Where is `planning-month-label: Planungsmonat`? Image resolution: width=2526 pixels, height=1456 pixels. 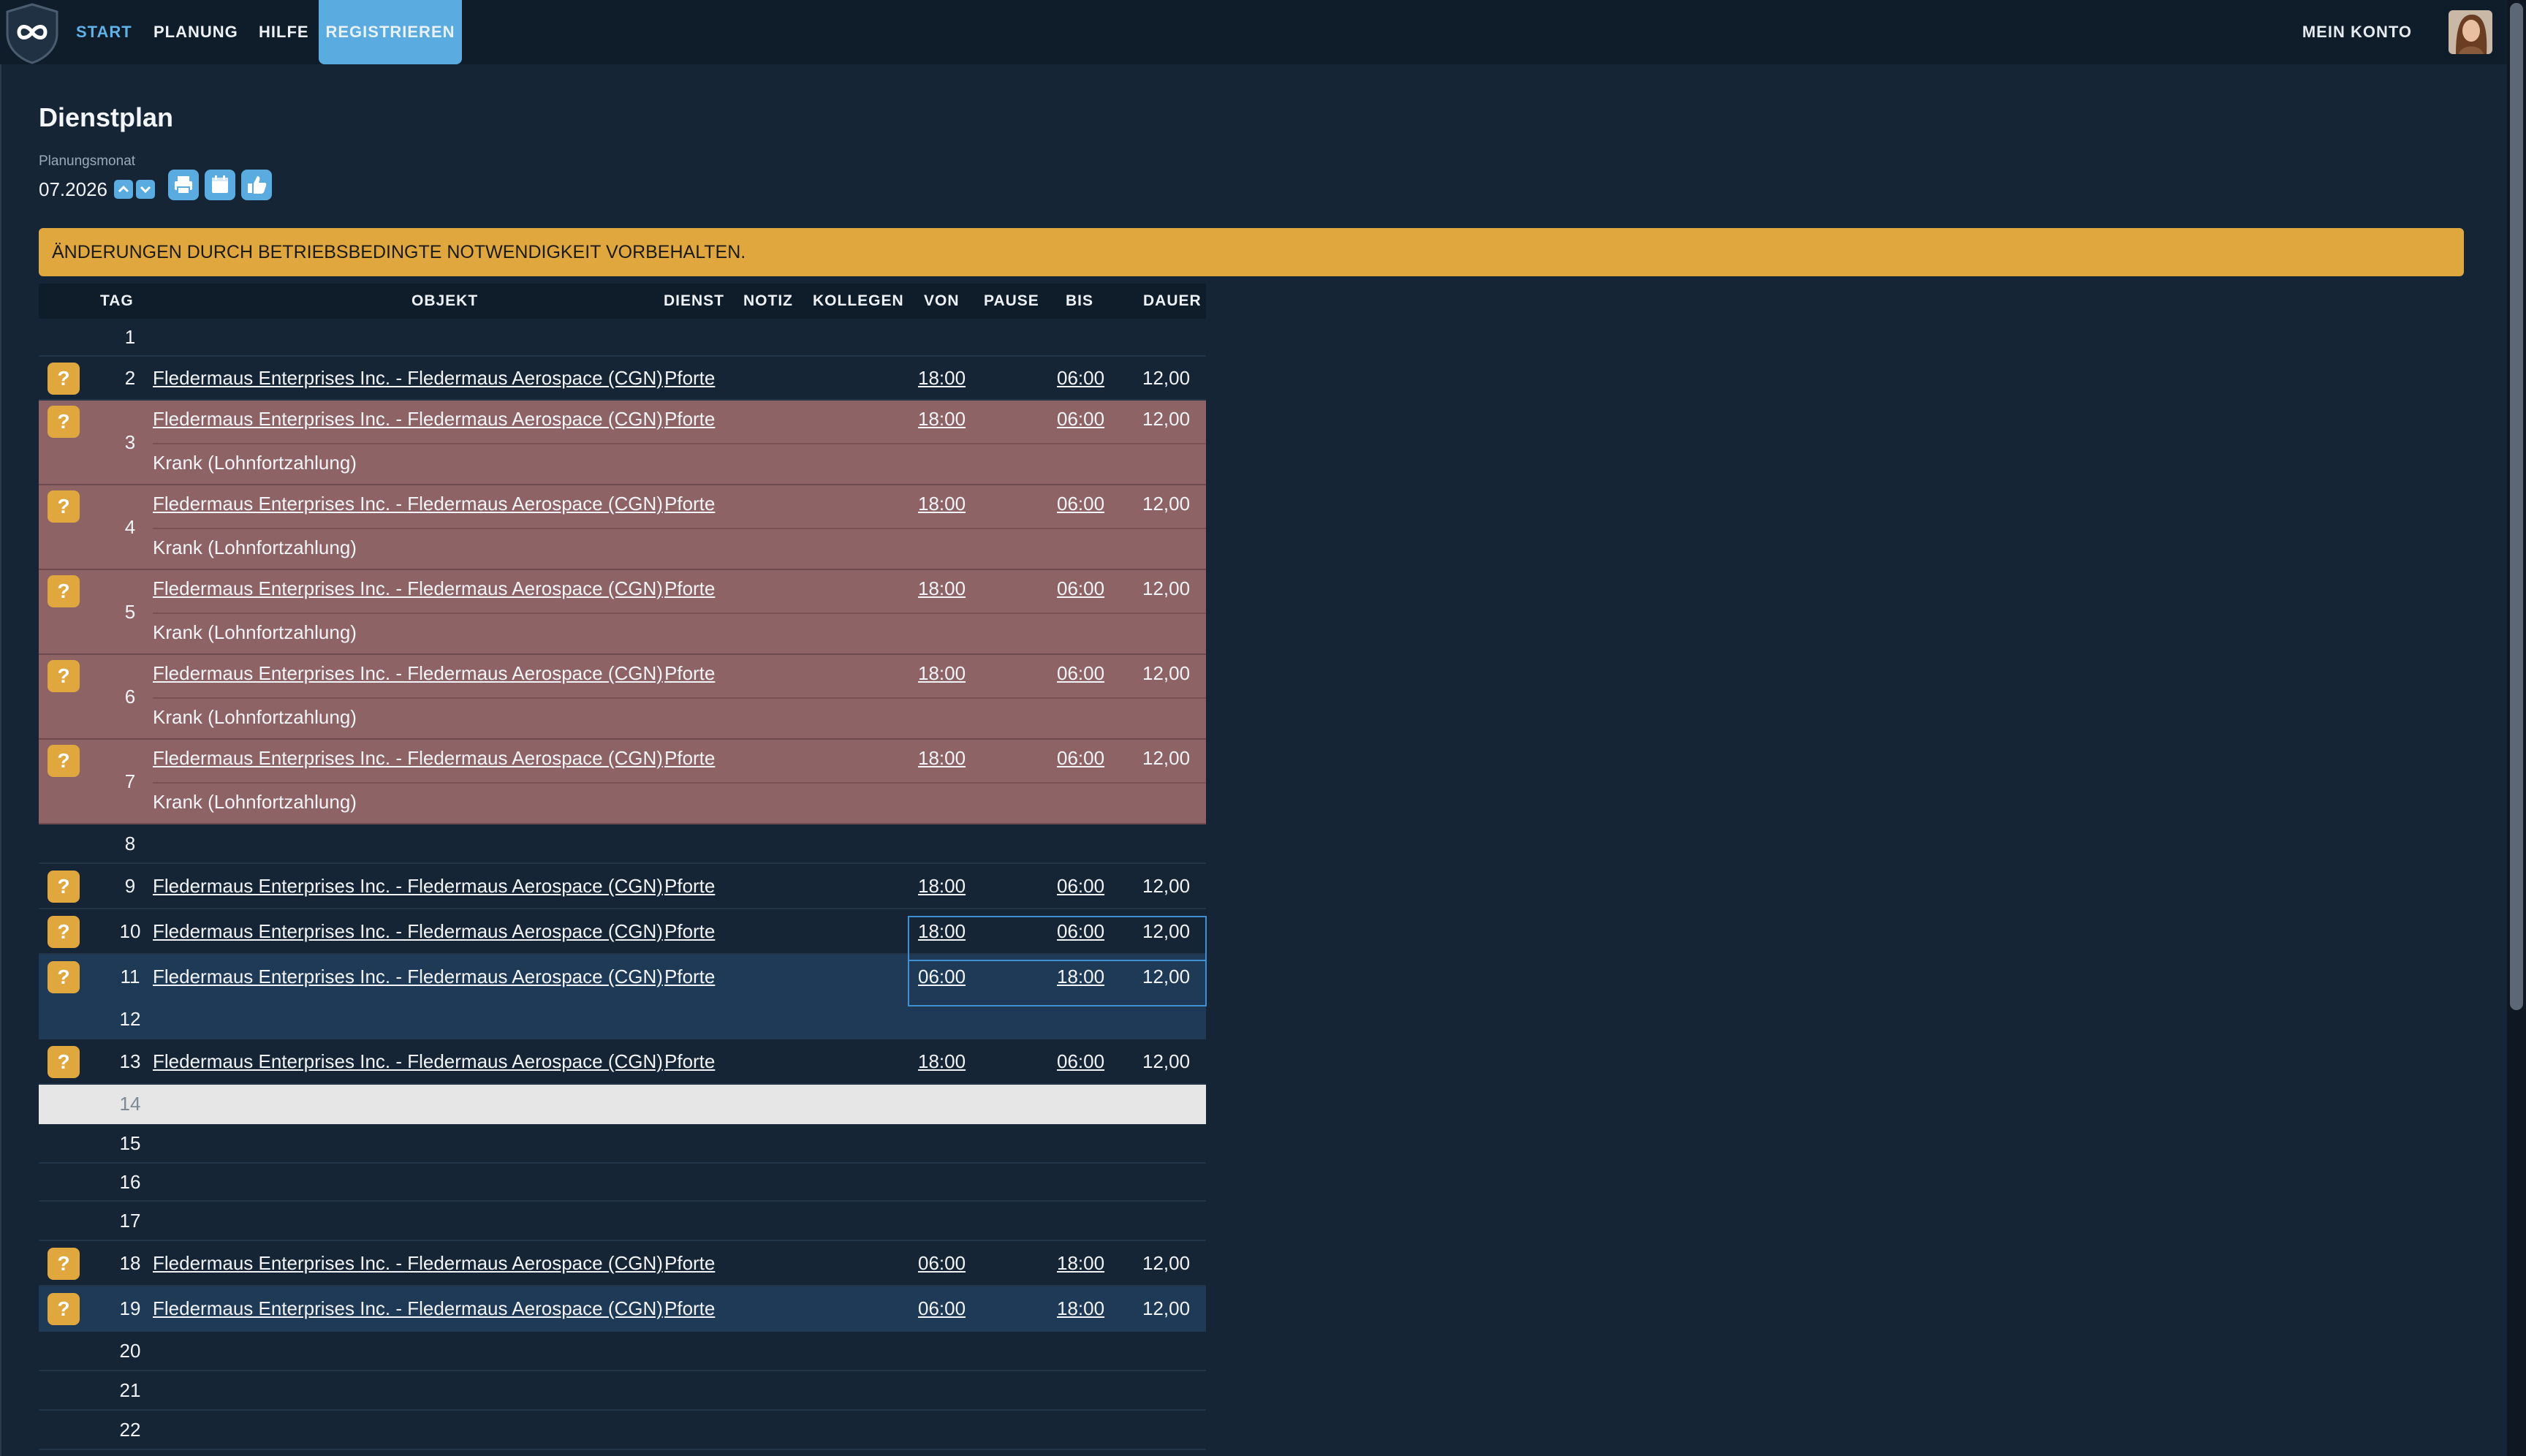 planning-month-label: Planungsmonat is located at coordinates (87, 161).